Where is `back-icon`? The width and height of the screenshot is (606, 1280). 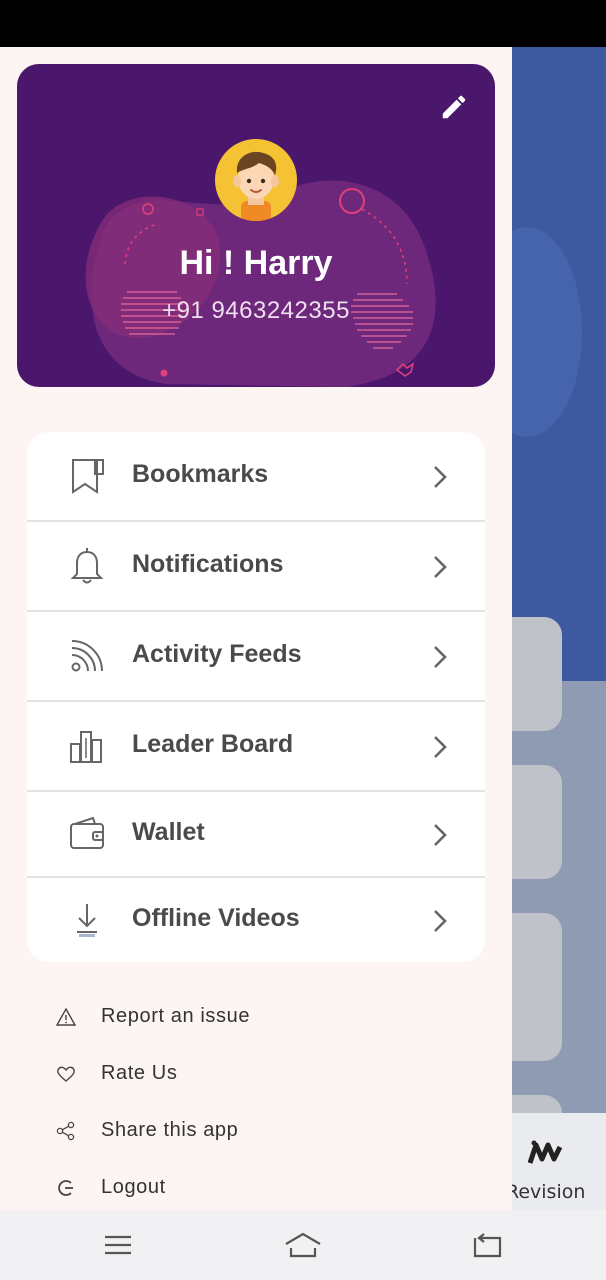
back-icon is located at coordinates (487, 1245).